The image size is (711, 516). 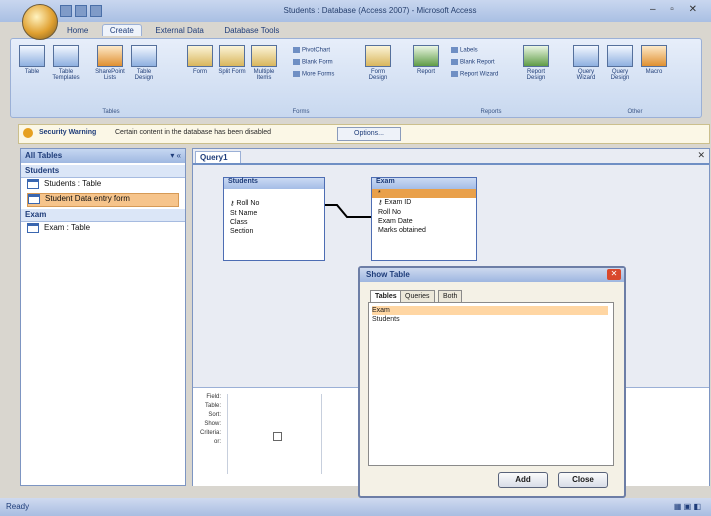 I want to click on table-templates-icon, so click(x=66, y=56).